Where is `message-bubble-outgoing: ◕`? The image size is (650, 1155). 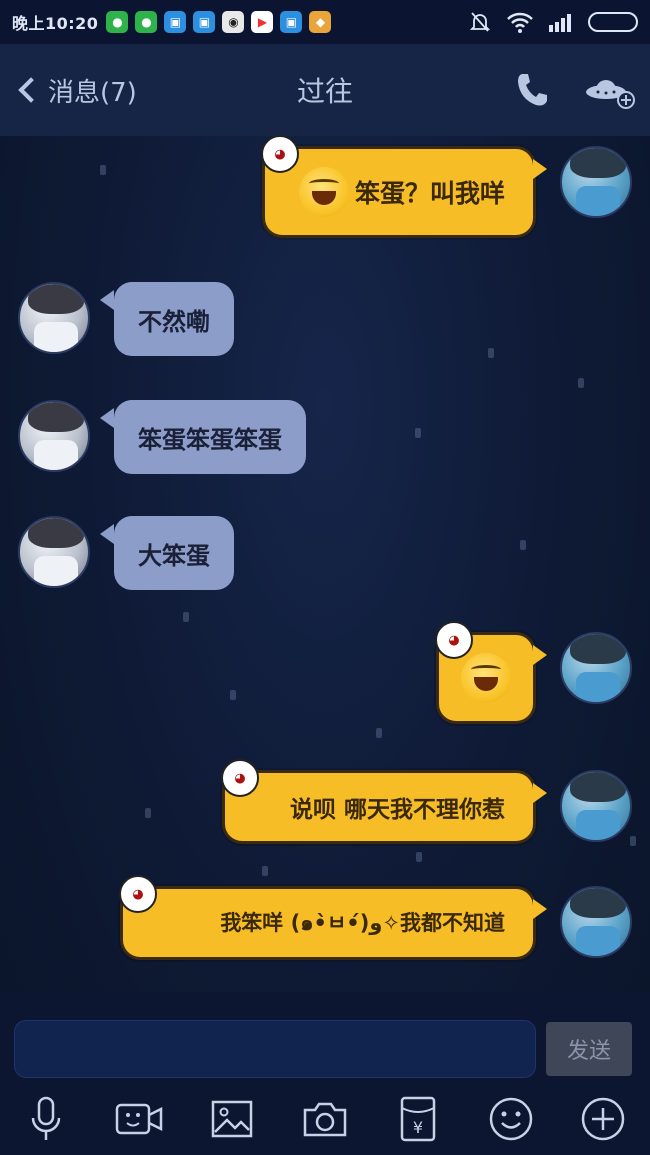
message-bubble-outgoing: ◕ is located at coordinates (491, 672).